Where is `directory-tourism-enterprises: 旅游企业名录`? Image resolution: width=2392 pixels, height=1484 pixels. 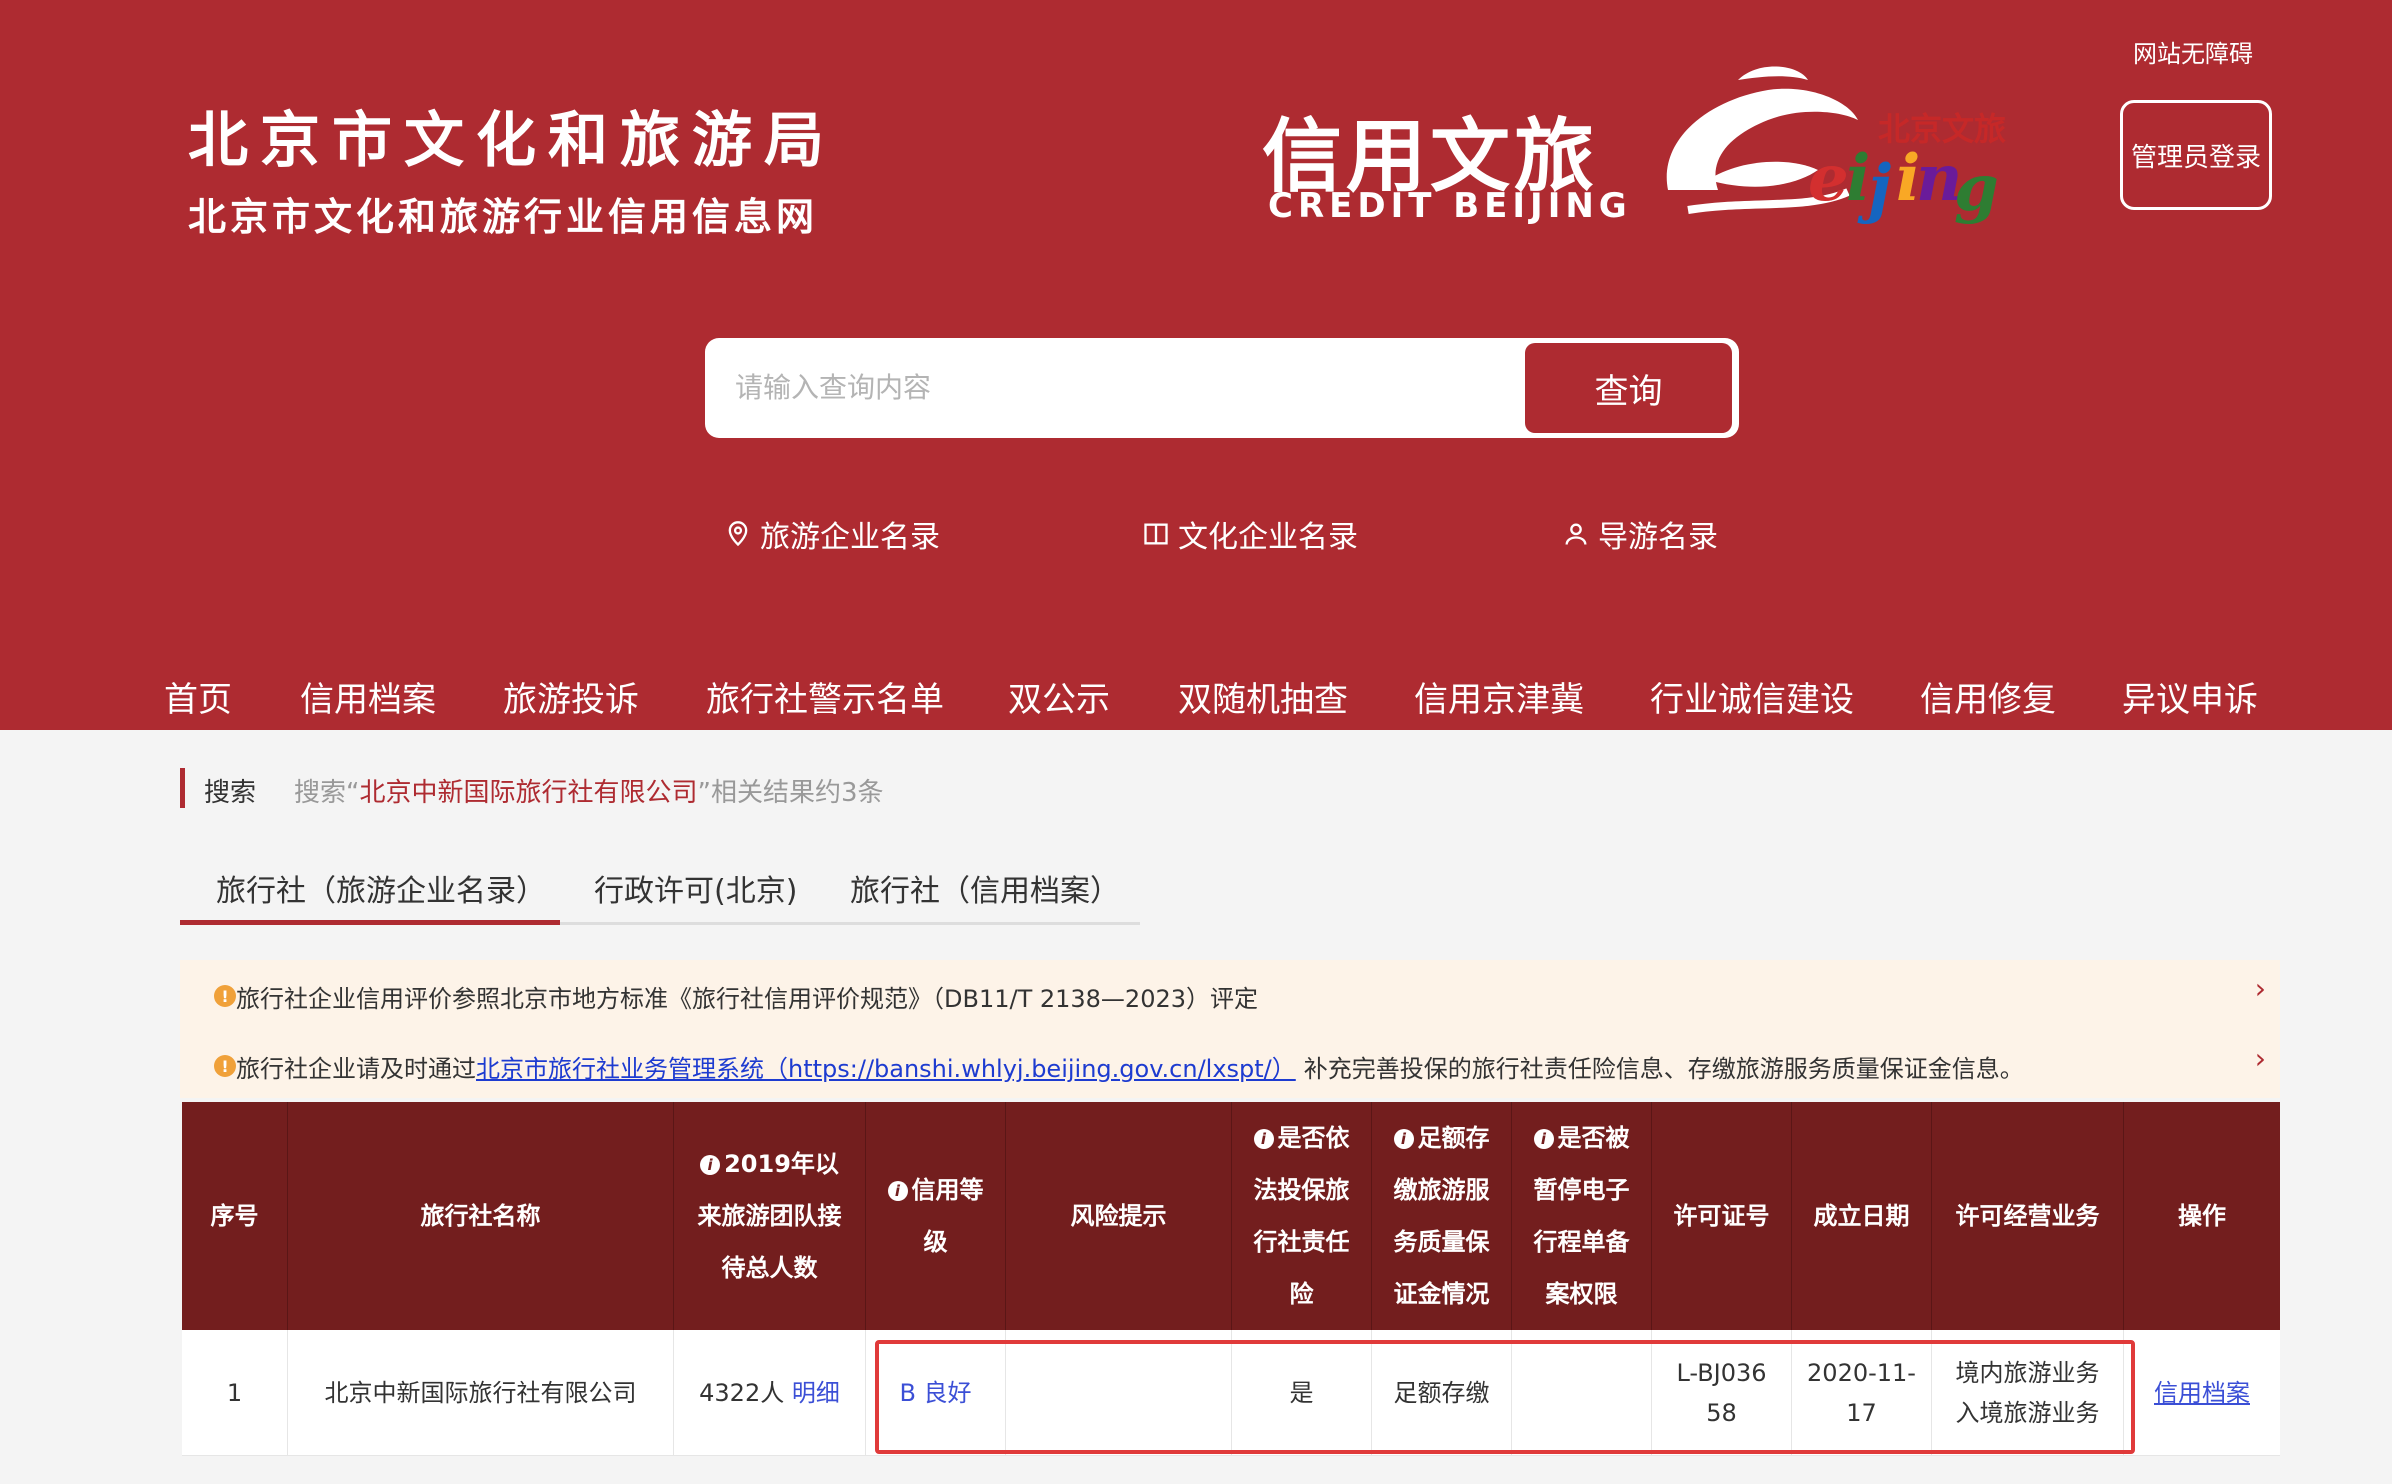
directory-tourism-enterprises: 旅游企业名录 is located at coordinates (832, 534).